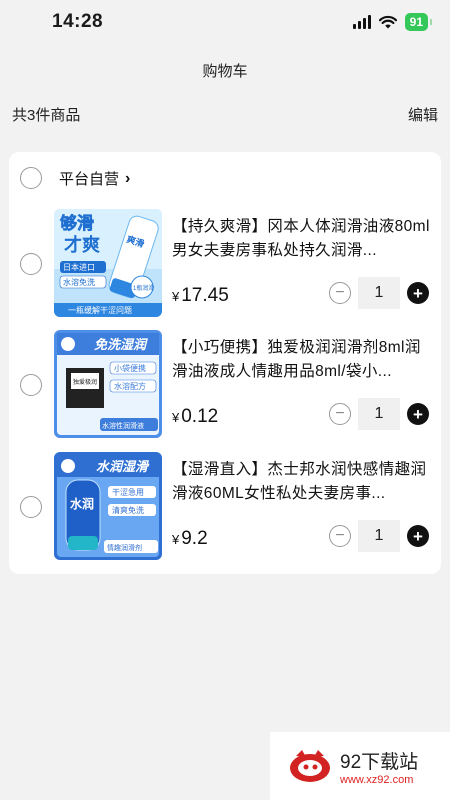 The width and height of the screenshot is (450, 800). What do you see at coordinates (130, 368) in the screenshot?
I see `svg-text: 小袋便携` at bounding box center [130, 368].